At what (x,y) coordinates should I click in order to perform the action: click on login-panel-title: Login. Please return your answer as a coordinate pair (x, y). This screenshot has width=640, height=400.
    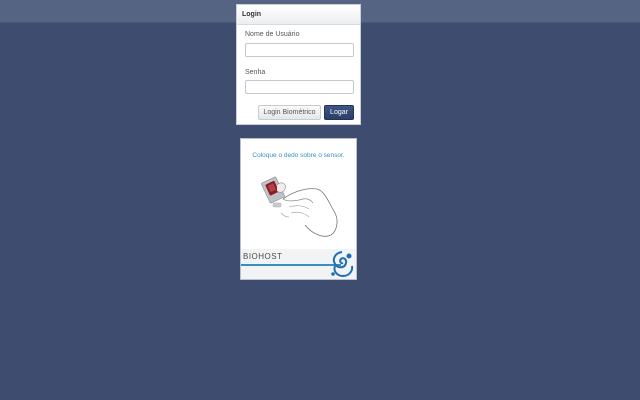
    Looking at the image, I should click on (298, 15).